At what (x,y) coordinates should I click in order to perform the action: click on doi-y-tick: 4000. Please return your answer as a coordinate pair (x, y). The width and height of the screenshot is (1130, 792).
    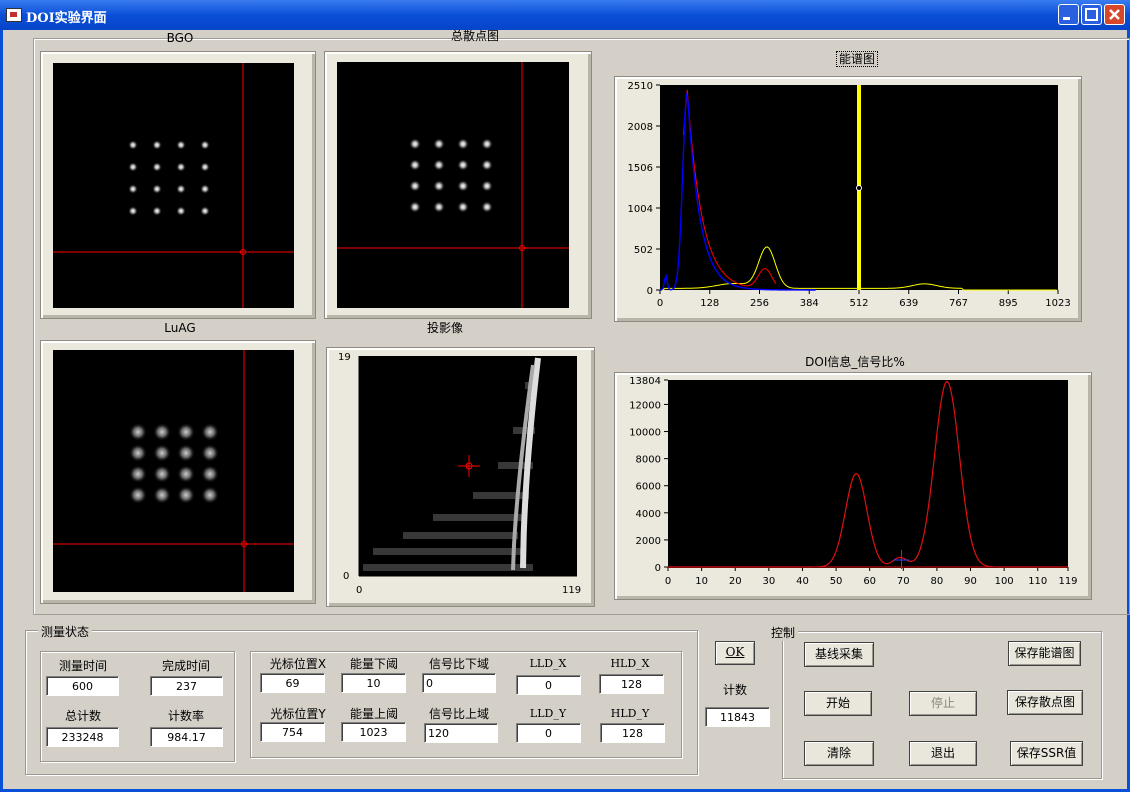
    Looking at the image, I should click on (648, 514).